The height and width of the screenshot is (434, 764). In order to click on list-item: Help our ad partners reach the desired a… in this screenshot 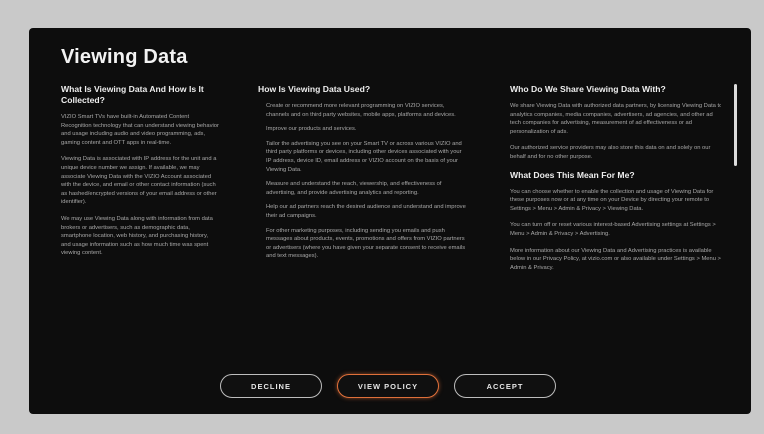, I will do `click(367, 211)`.